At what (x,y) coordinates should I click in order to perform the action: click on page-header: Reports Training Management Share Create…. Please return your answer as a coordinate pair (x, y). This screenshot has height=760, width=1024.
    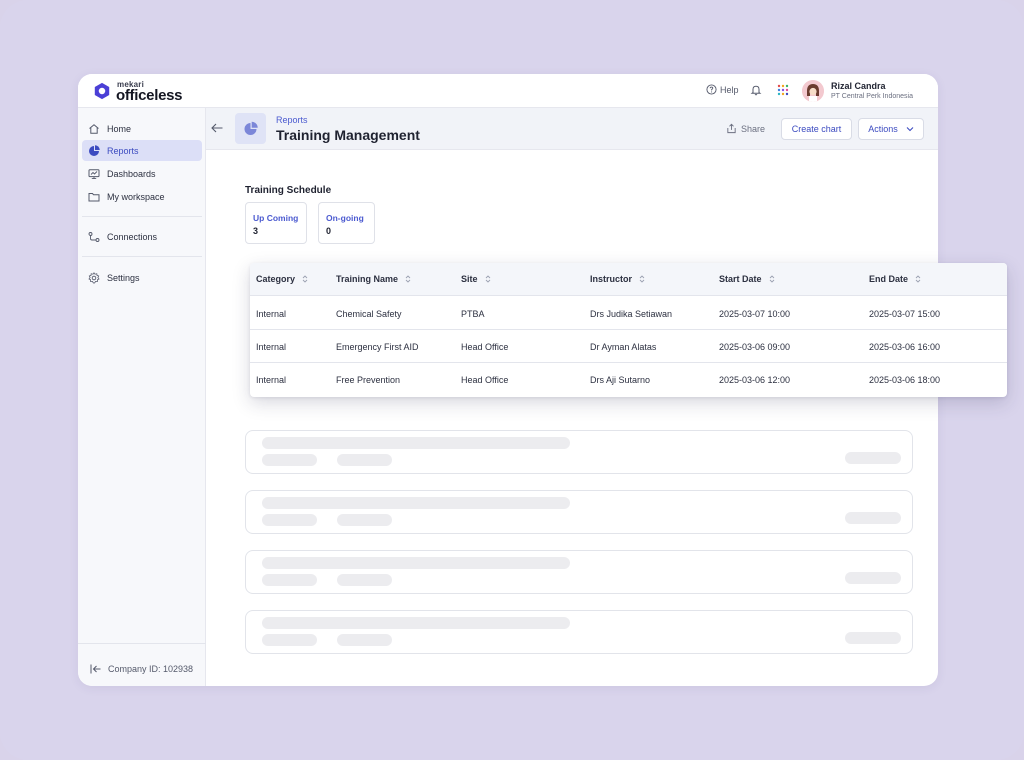
    Looking at the image, I should click on (572, 129).